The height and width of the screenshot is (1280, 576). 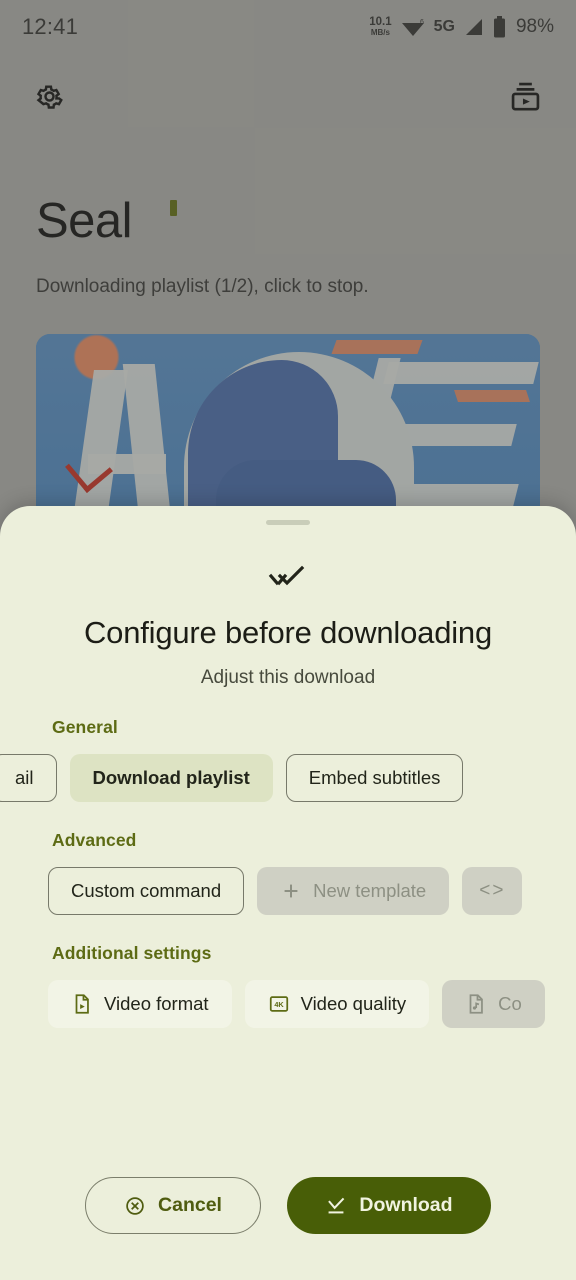 I want to click on chip-row-advanced: Custom command New template <>, so click(x=288, y=891).